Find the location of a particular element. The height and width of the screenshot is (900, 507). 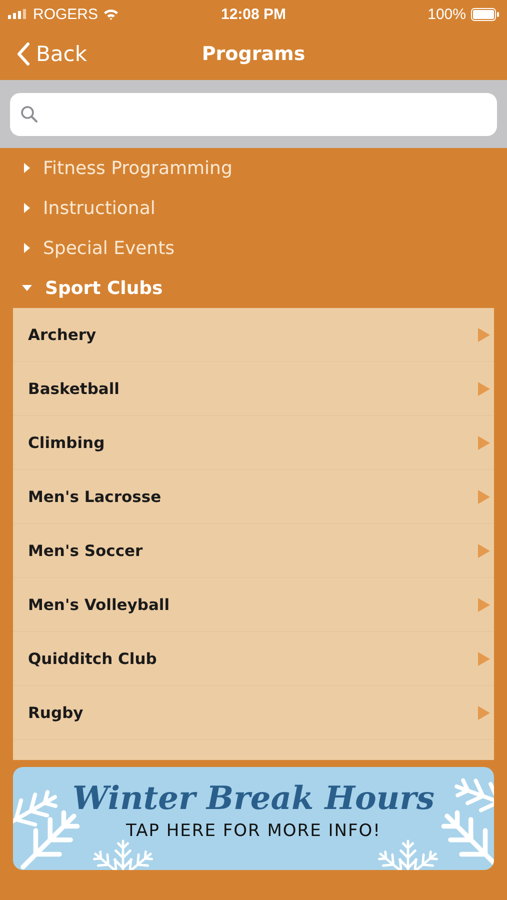

list-item: Archery is located at coordinates (253, 335).